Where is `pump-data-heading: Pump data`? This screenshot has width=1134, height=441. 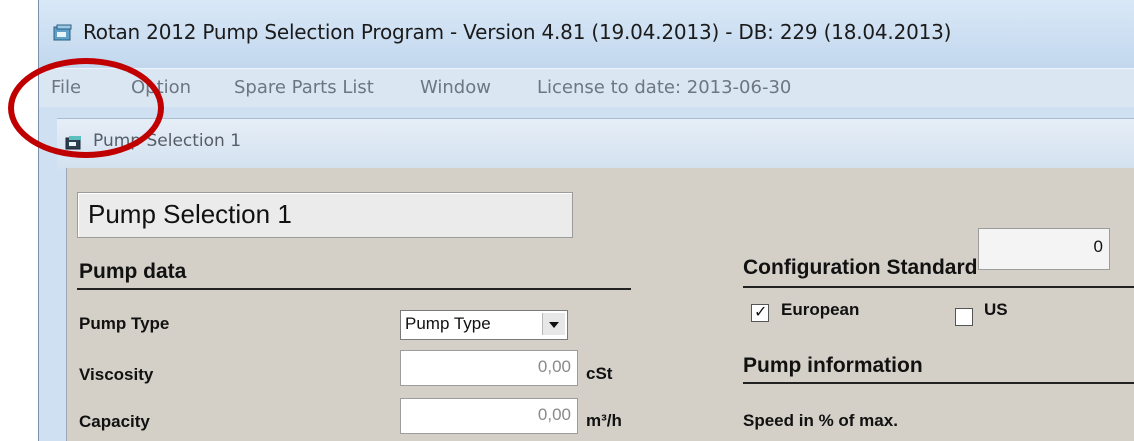
pump-data-heading: Pump data is located at coordinates (133, 271).